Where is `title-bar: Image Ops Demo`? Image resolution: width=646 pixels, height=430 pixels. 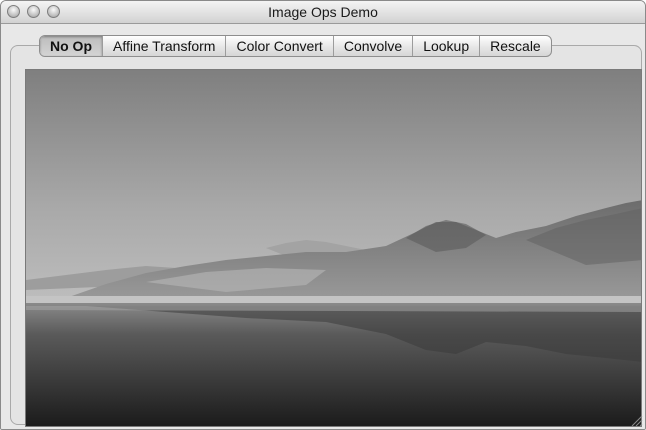 title-bar: Image Ops Demo is located at coordinates (323, 12).